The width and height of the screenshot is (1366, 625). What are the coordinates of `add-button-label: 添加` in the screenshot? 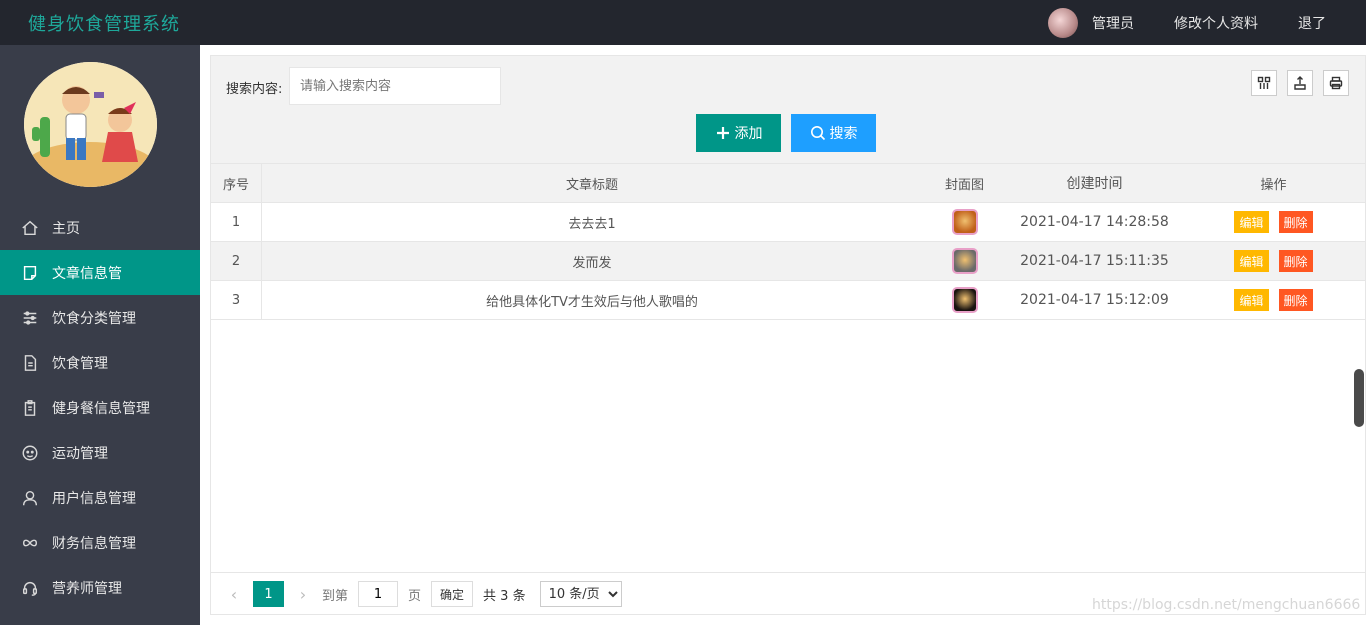 It's located at (748, 133).